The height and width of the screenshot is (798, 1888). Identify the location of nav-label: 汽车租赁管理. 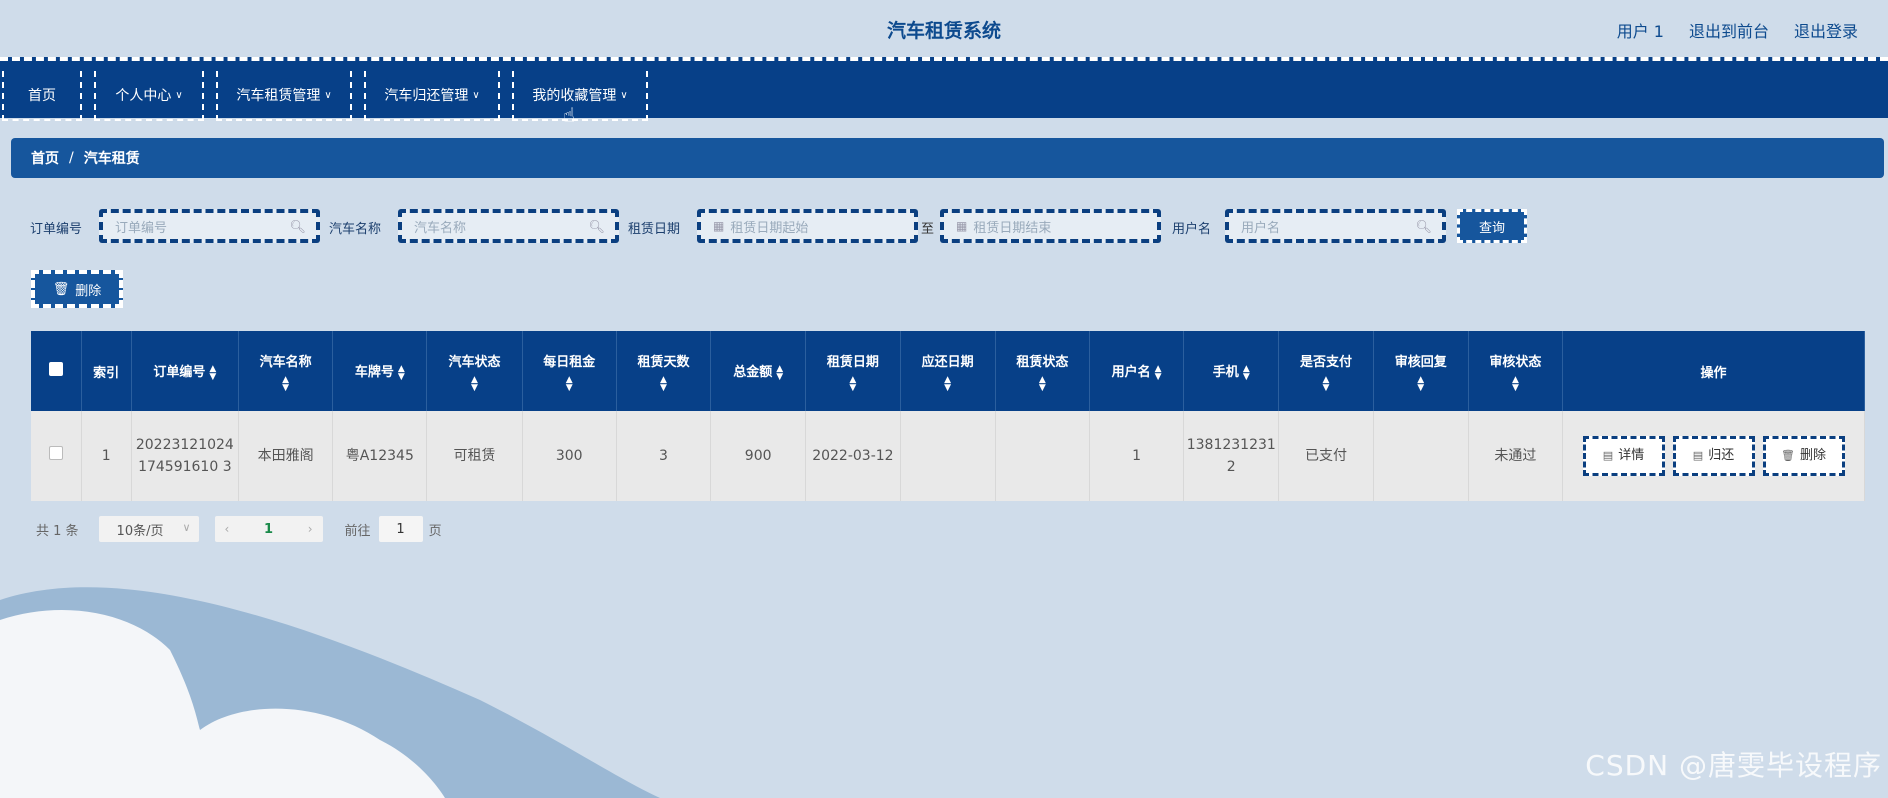
(278, 96).